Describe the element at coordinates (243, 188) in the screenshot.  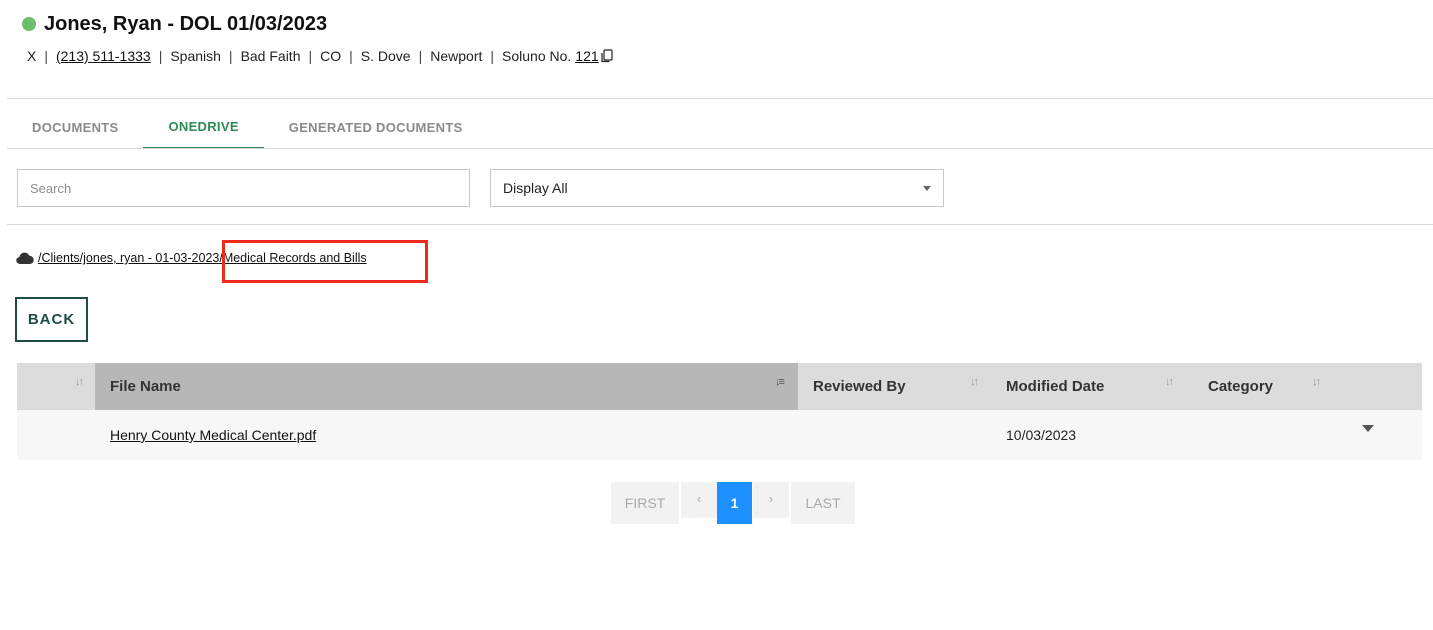
I see `search-input` at that location.